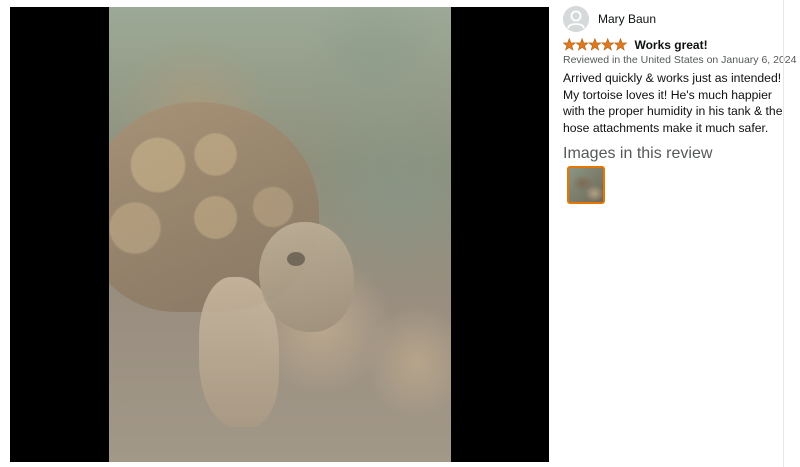 The height and width of the screenshot is (467, 800). I want to click on default-user-avatar-icon, so click(576, 19).